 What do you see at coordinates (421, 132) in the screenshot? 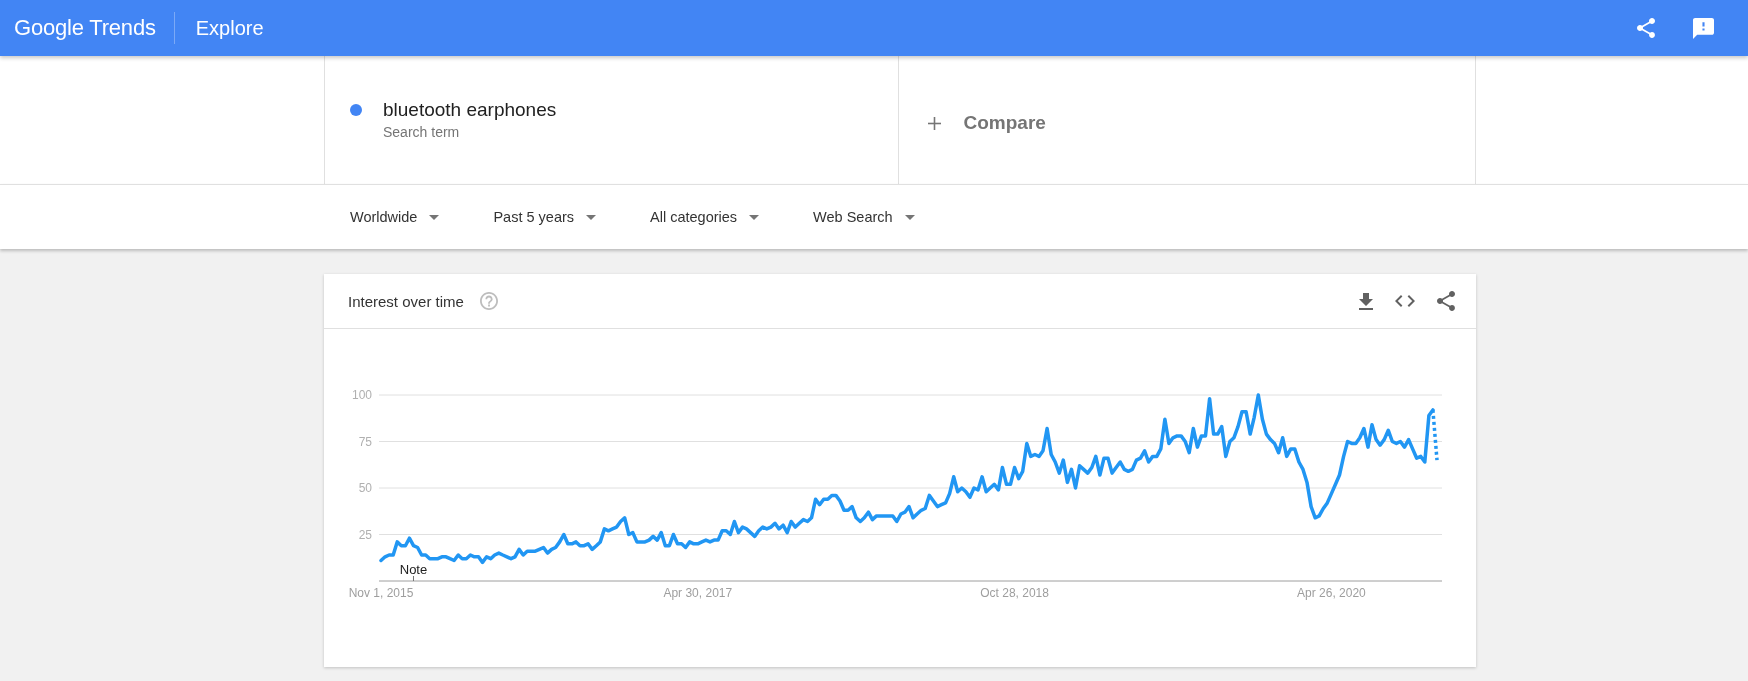
I see `search-term-caption: Search term` at bounding box center [421, 132].